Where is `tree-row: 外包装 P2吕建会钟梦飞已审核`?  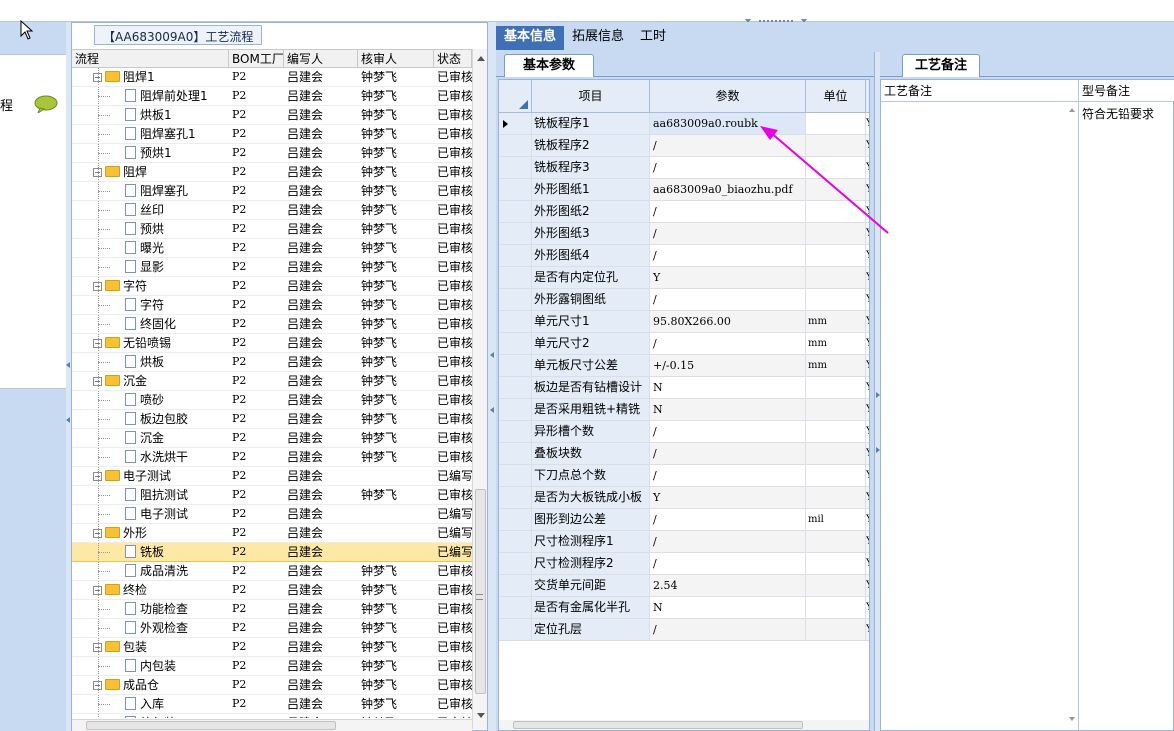 tree-row: 外包装 P2吕建会钟梦飞已审核 is located at coordinates (272, 716).